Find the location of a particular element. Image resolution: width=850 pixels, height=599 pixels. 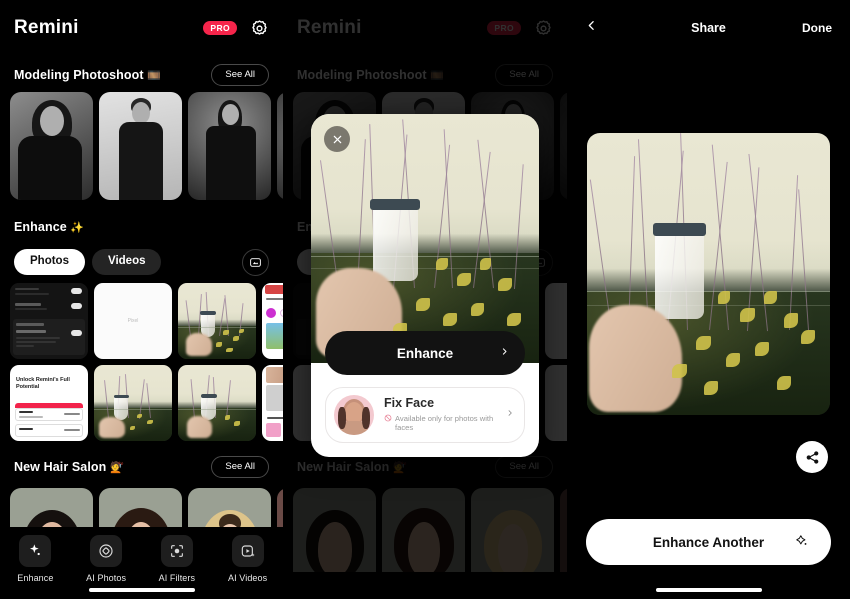

result-photo is located at coordinates (708, 274).